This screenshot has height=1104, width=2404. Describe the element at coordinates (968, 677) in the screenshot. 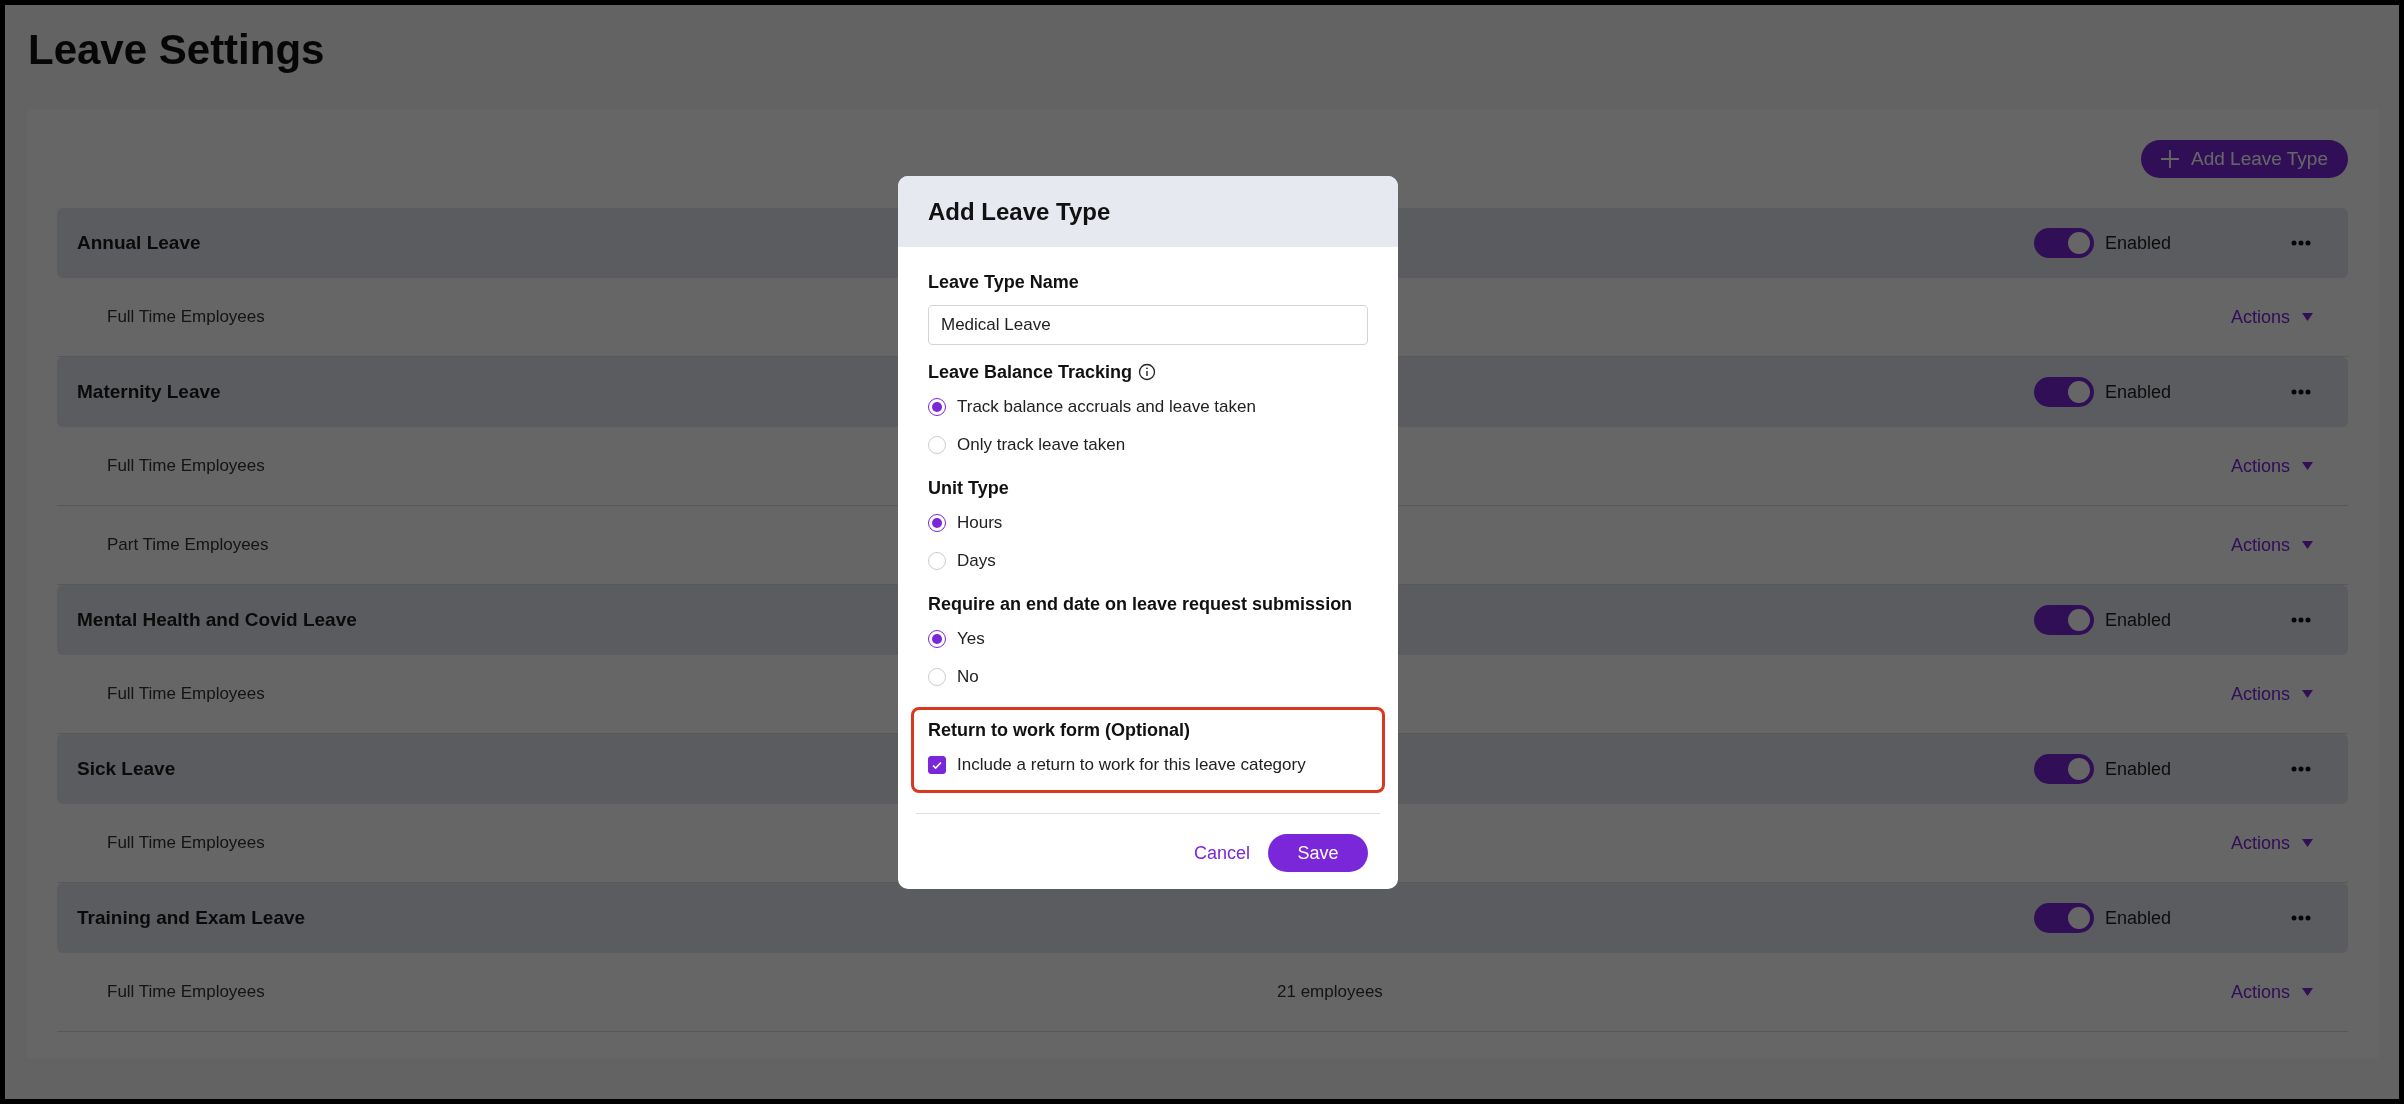

I see `option-label: No` at that location.